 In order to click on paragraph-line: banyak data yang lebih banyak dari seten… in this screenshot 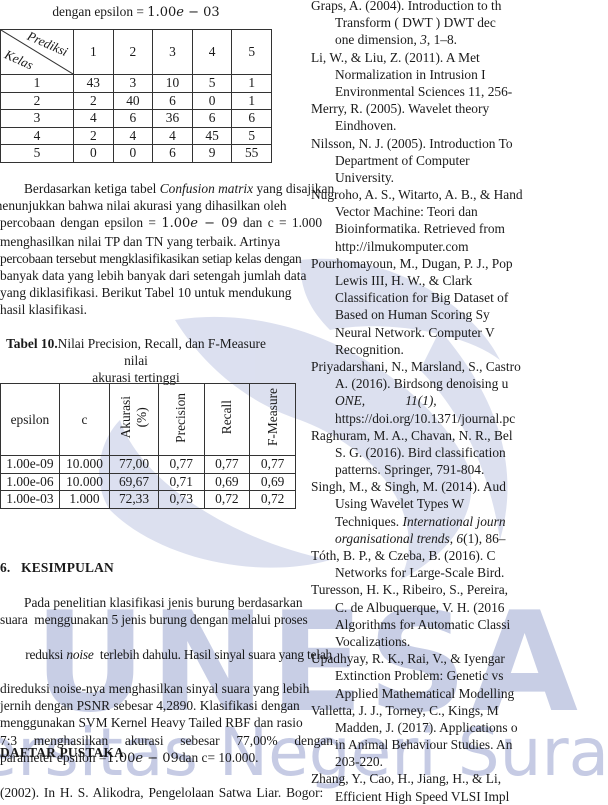, I will do `click(153, 276)`.